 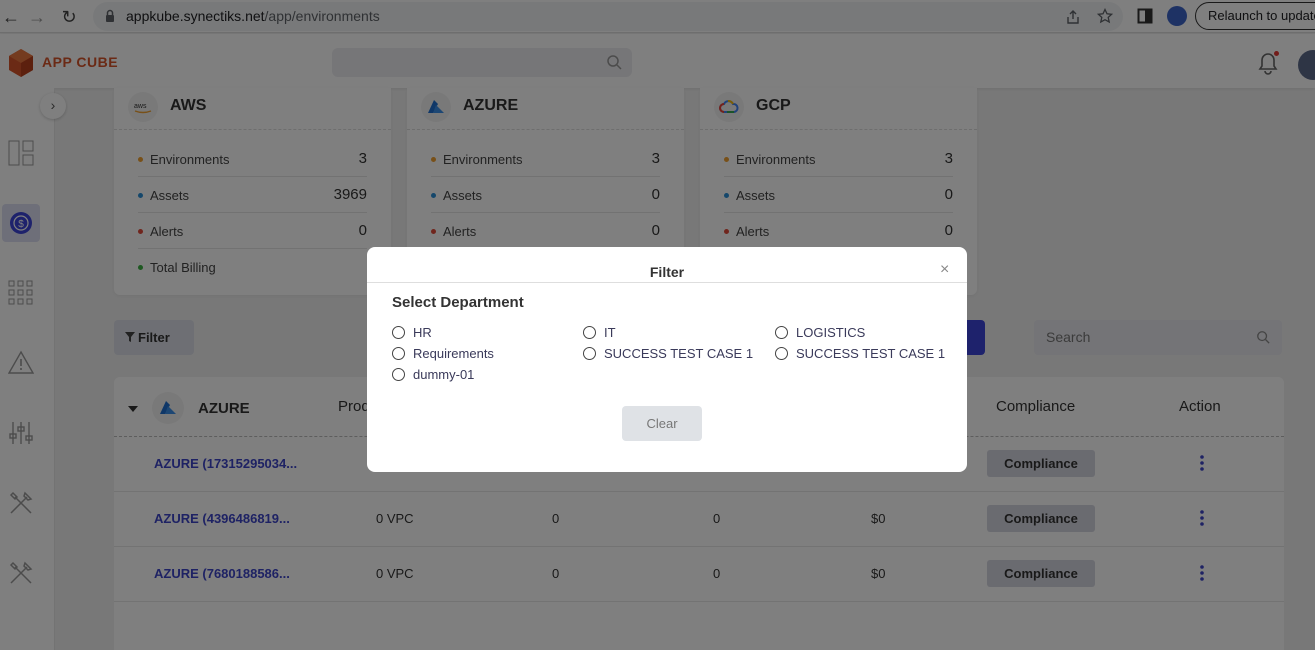 What do you see at coordinates (944, 270) in the screenshot?
I see `close-icon: ×` at bounding box center [944, 270].